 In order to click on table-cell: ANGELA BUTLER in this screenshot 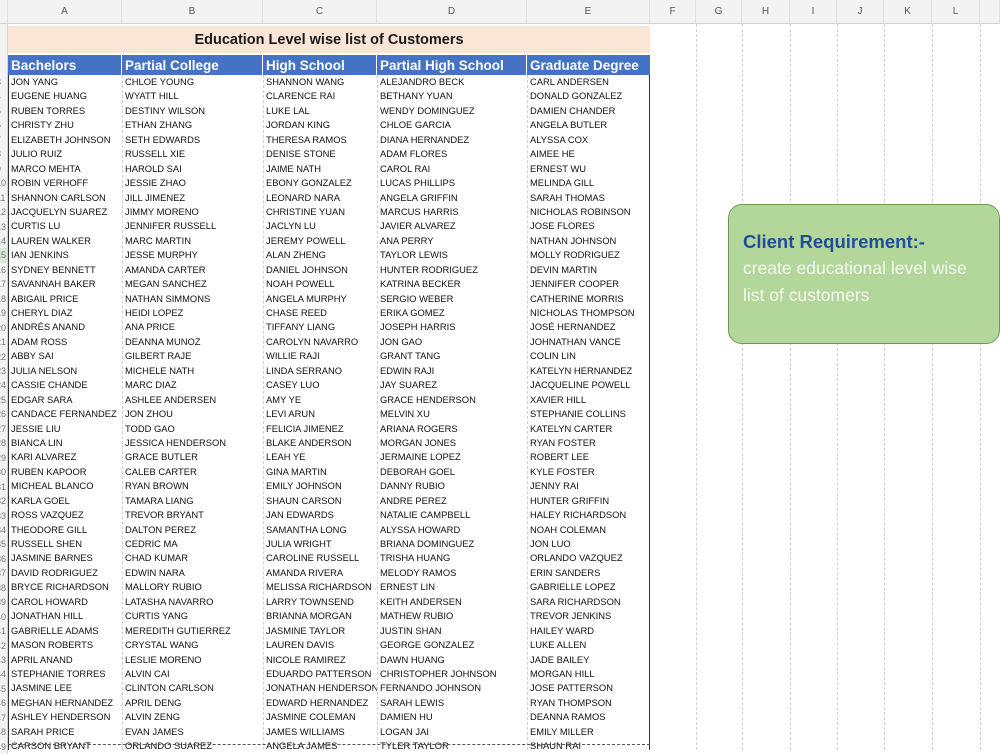, I will do `click(588, 125)`.